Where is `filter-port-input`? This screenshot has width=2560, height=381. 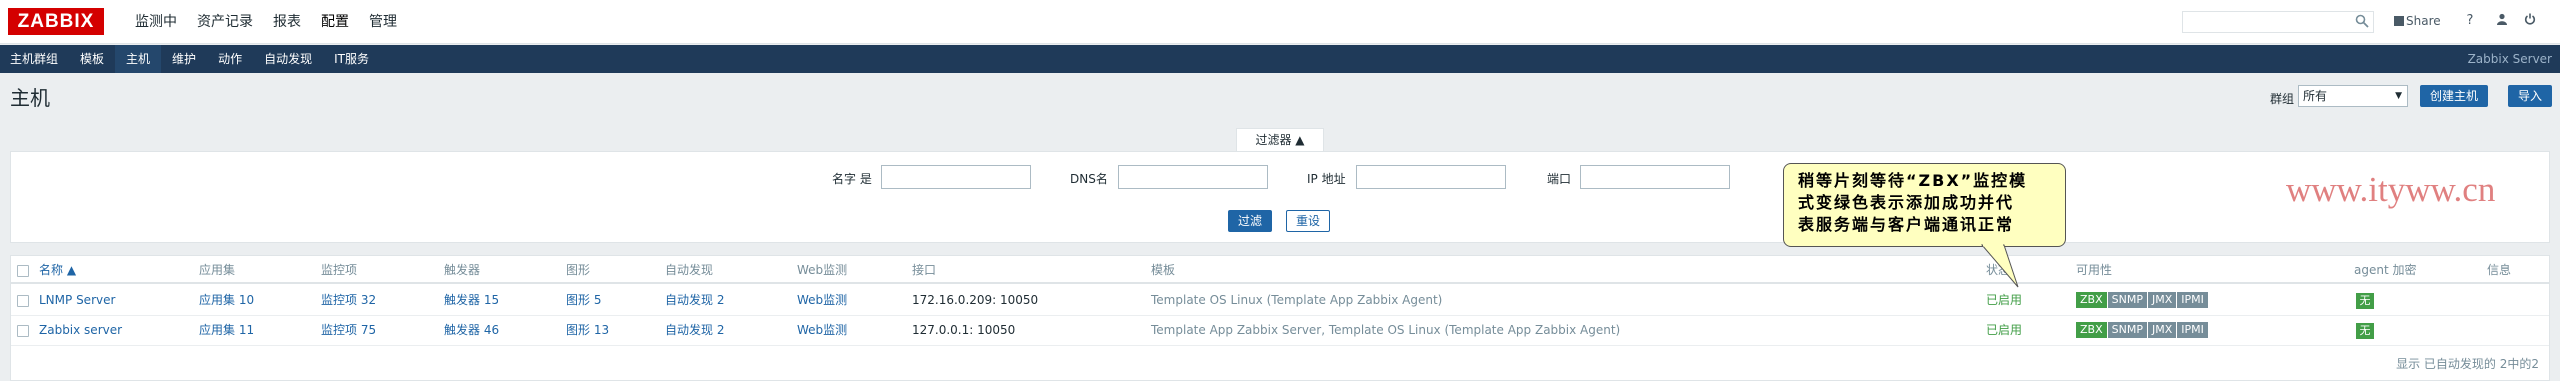
filter-port-input is located at coordinates (1655, 177).